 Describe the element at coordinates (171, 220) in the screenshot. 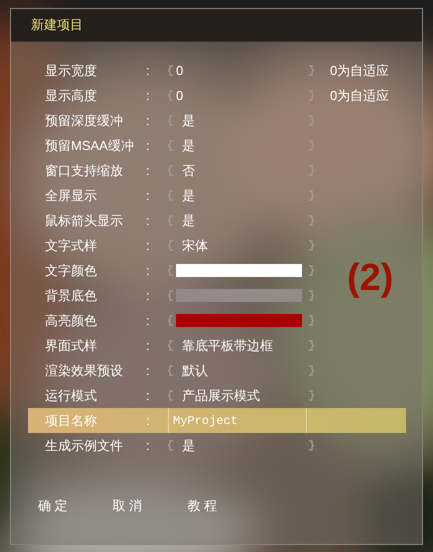

I see `setting-row: 鼠标箭头显示 : 是` at that location.